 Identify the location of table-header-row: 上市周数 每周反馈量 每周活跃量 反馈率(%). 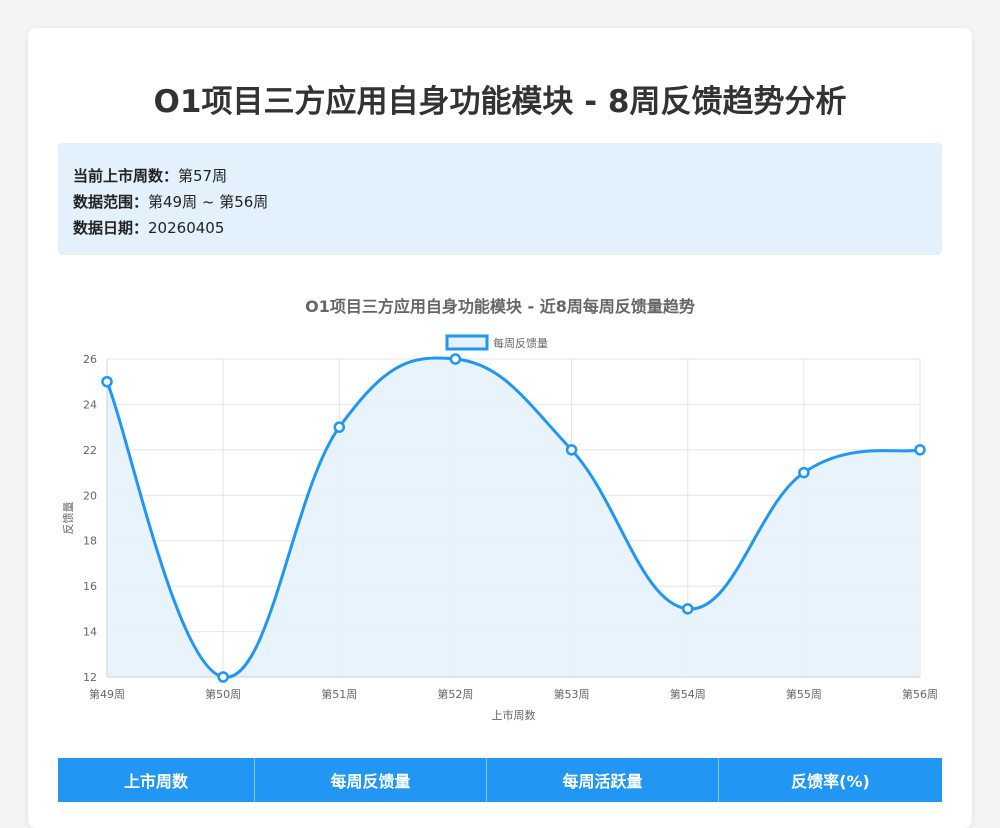
(500, 780).